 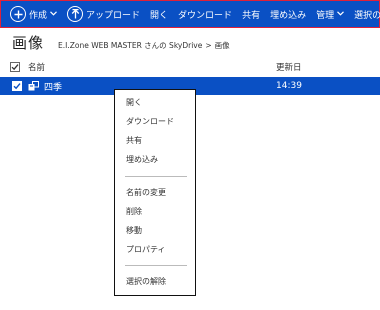 What do you see at coordinates (150, 121) in the screenshot?
I see `menu-item-download: ダウンロード` at bounding box center [150, 121].